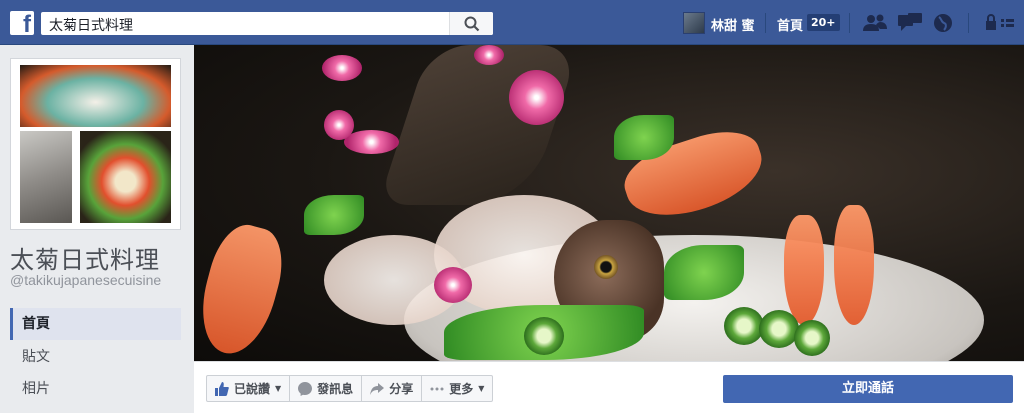 The height and width of the screenshot is (413, 1024). I want to click on search-input-value: 太菊日式料理, so click(91, 25).